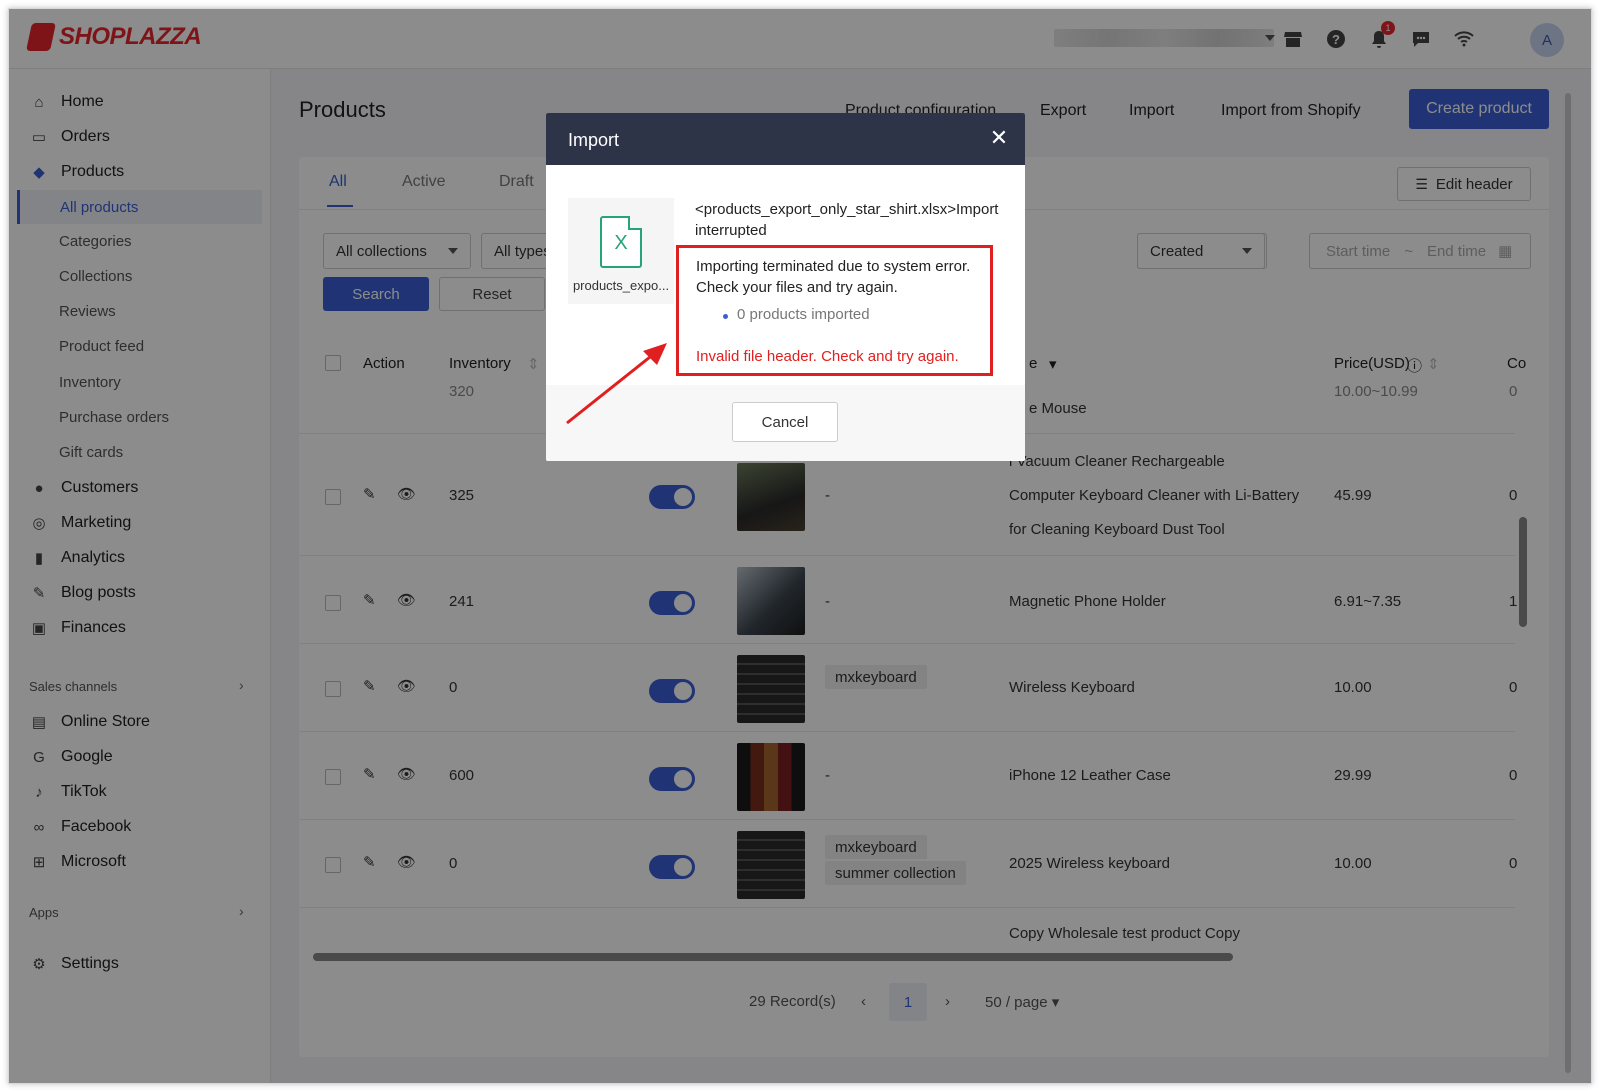 This screenshot has height=1092, width=1600. Describe the element at coordinates (785, 422) in the screenshot. I see `cancel-button: Cancel` at that location.